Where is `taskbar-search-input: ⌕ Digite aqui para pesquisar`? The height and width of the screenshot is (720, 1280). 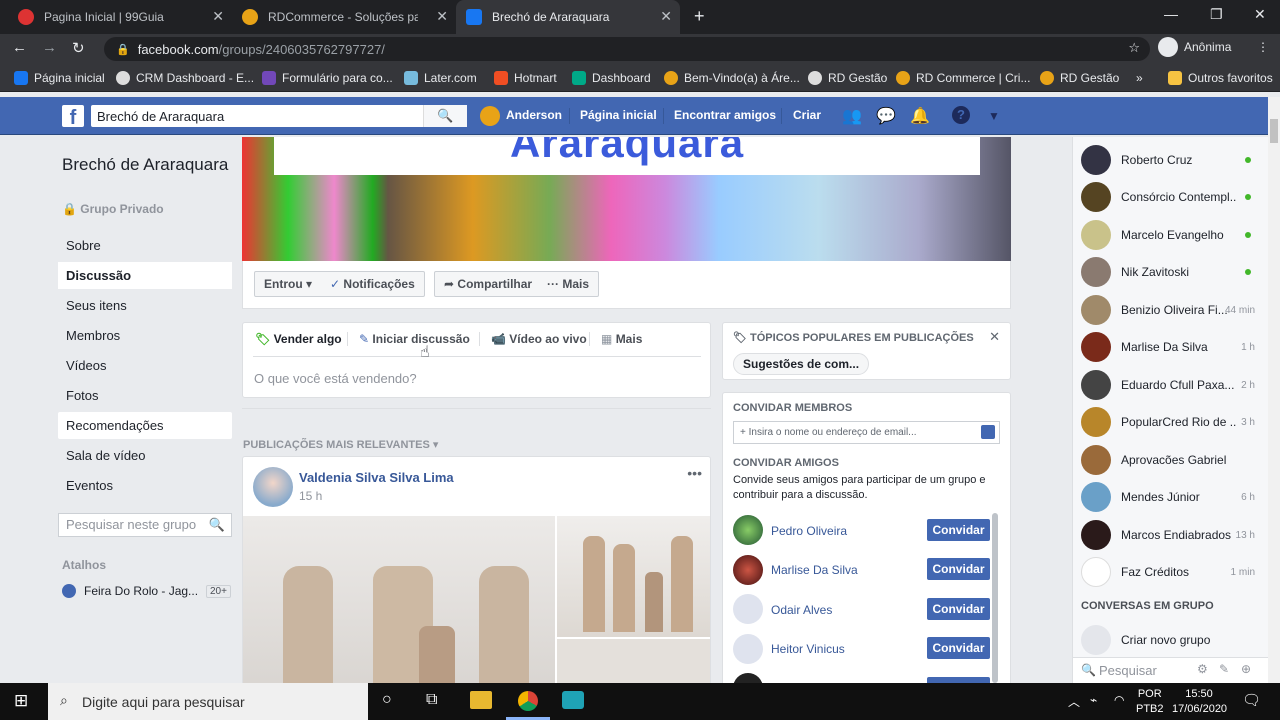
taskbar-search-input: ⌕ Digite aqui para pesquisar is located at coordinates (208, 701).